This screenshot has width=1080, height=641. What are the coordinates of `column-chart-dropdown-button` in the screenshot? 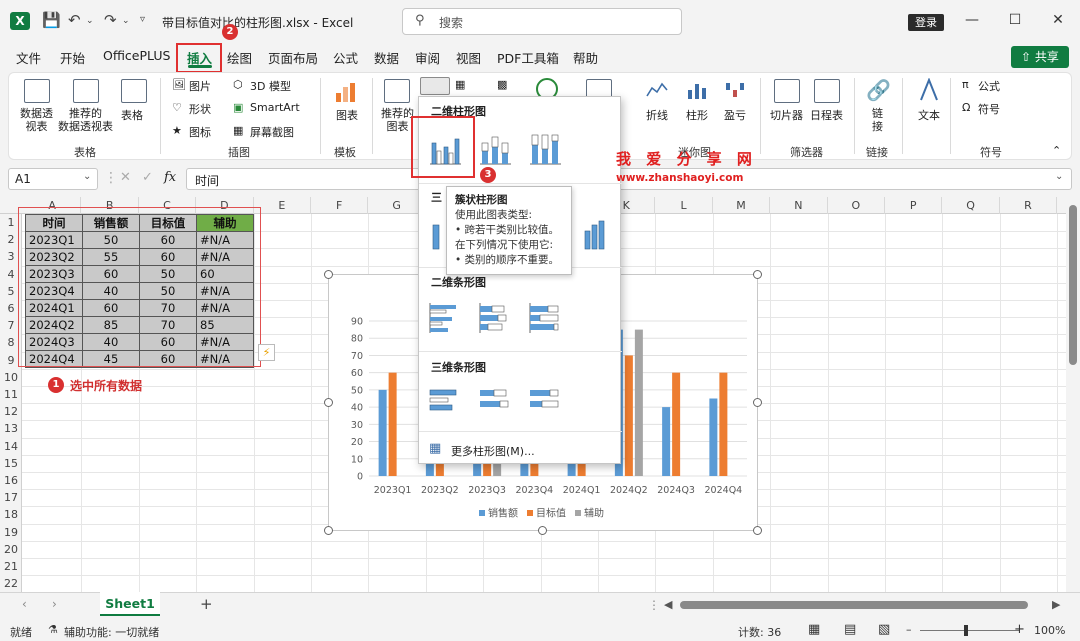 It's located at (435, 86).